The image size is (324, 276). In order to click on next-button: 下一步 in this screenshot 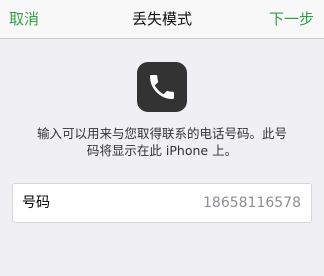, I will do `click(291, 19)`.